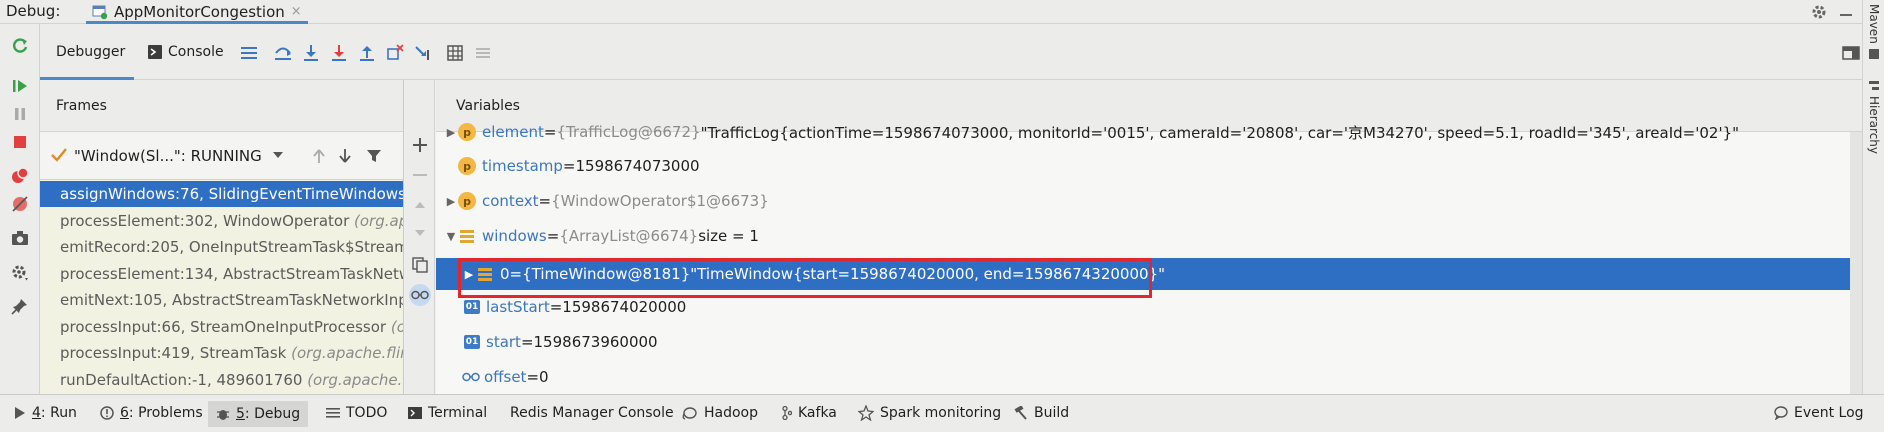  Describe the element at coordinates (458, 413) in the screenshot. I see `terminal-label: Terminal` at that location.